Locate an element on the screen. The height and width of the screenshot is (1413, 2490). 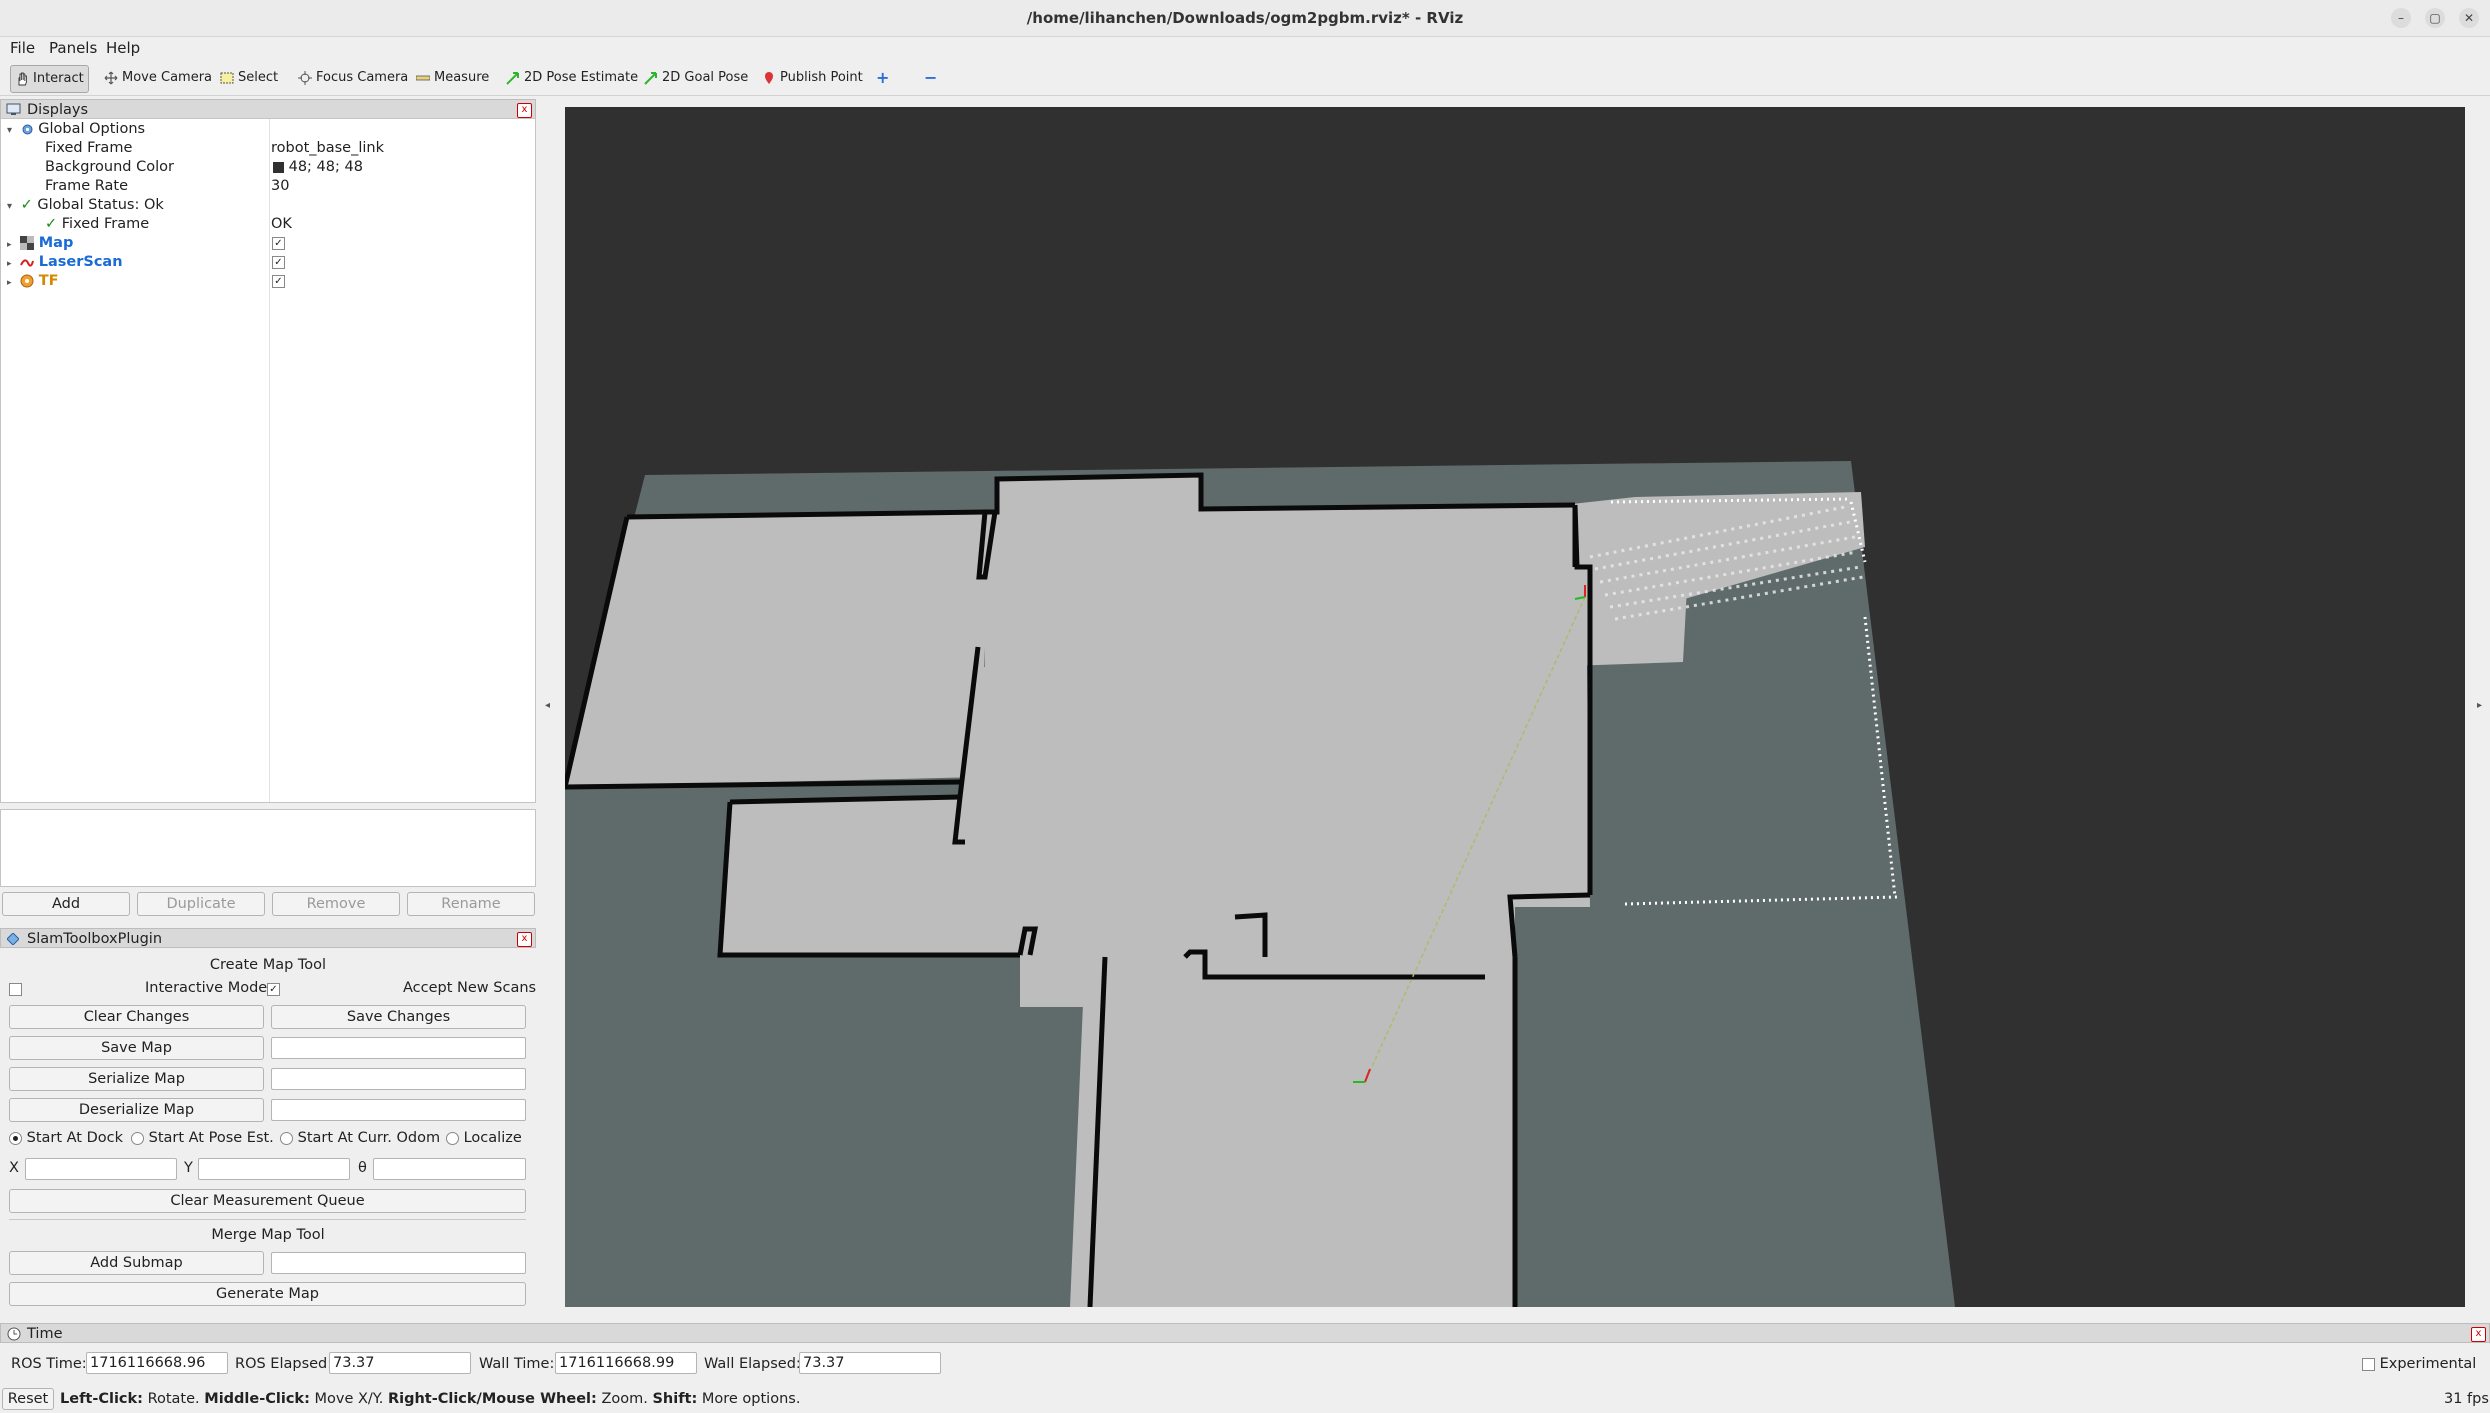
close-time-panel-button: x is located at coordinates (2478, 1334).